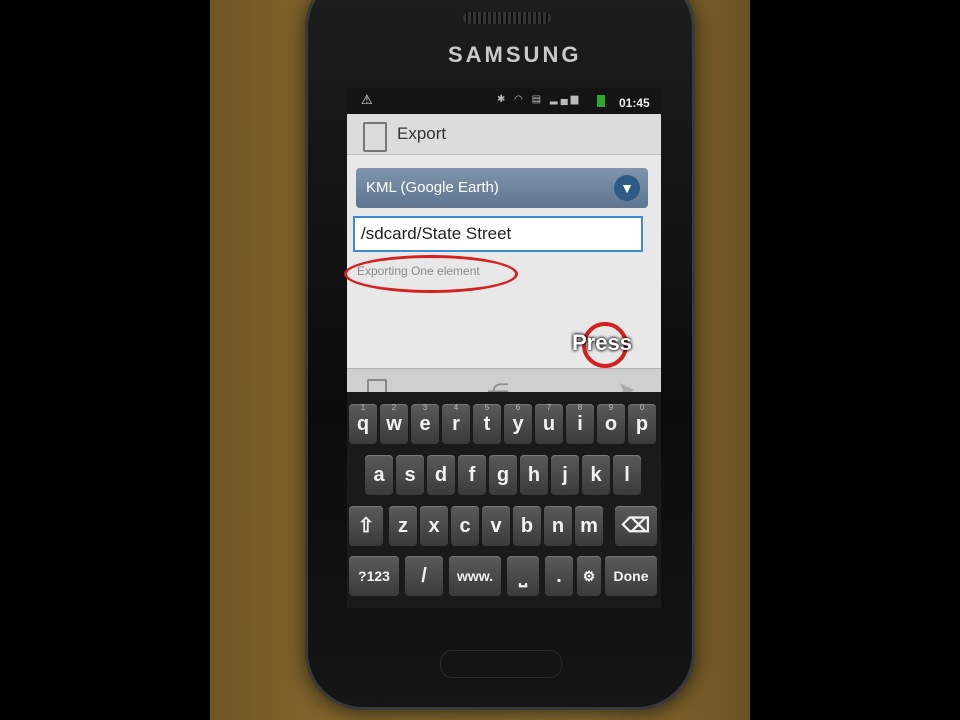 Image resolution: width=960 pixels, height=720 pixels. I want to click on key-l: l, so click(627, 475).